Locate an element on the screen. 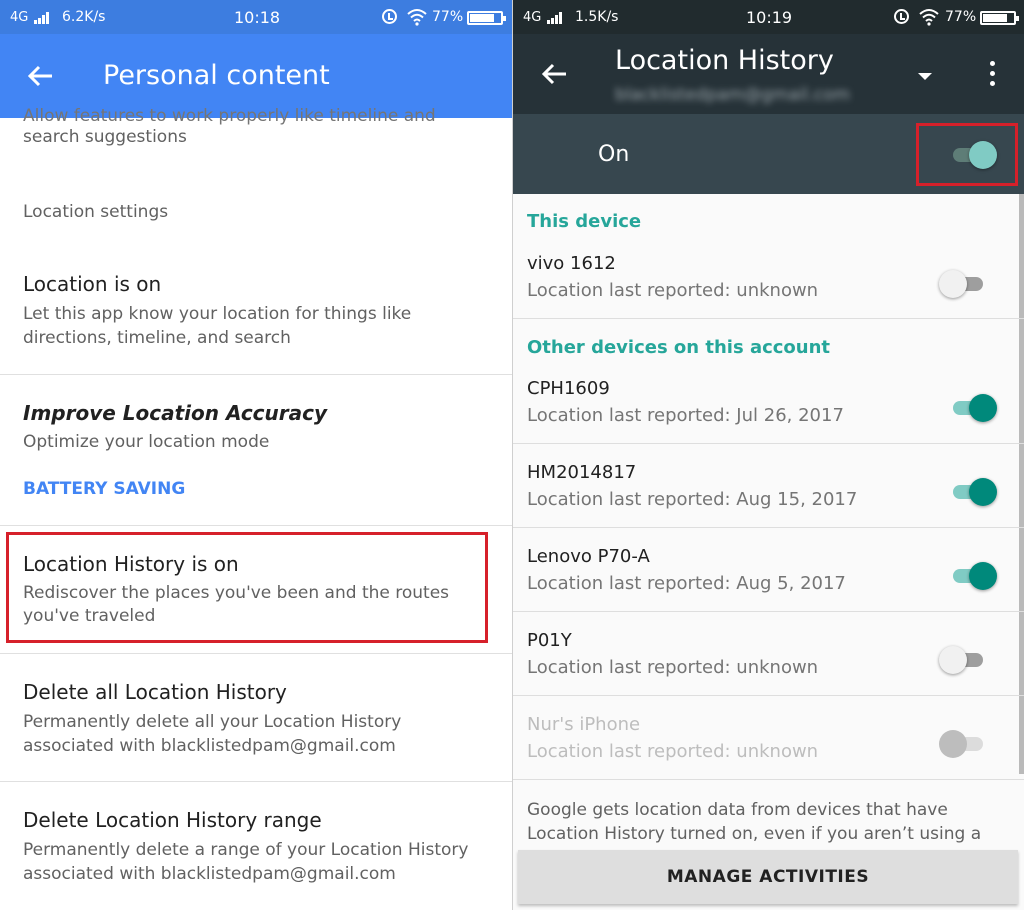  item-title: Delete all Location History is located at coordinates (155, 692).